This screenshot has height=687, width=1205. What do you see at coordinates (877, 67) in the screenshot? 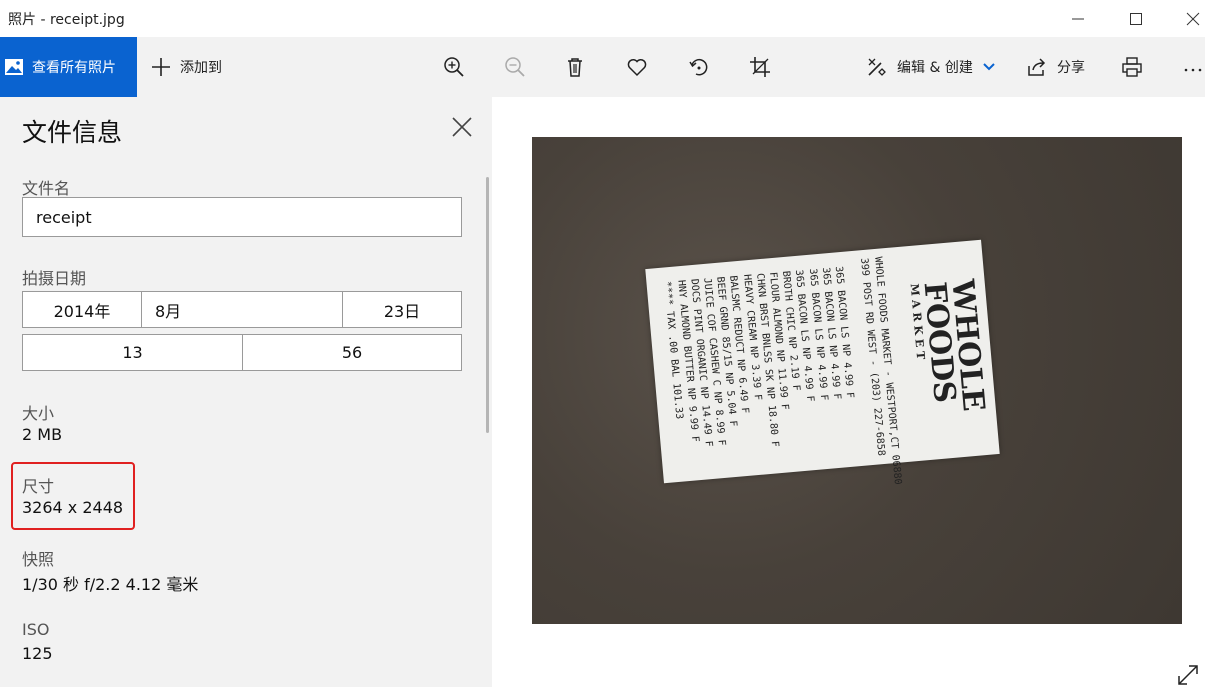
I see `edit-magic-icon` at bounding box center [877, 67].